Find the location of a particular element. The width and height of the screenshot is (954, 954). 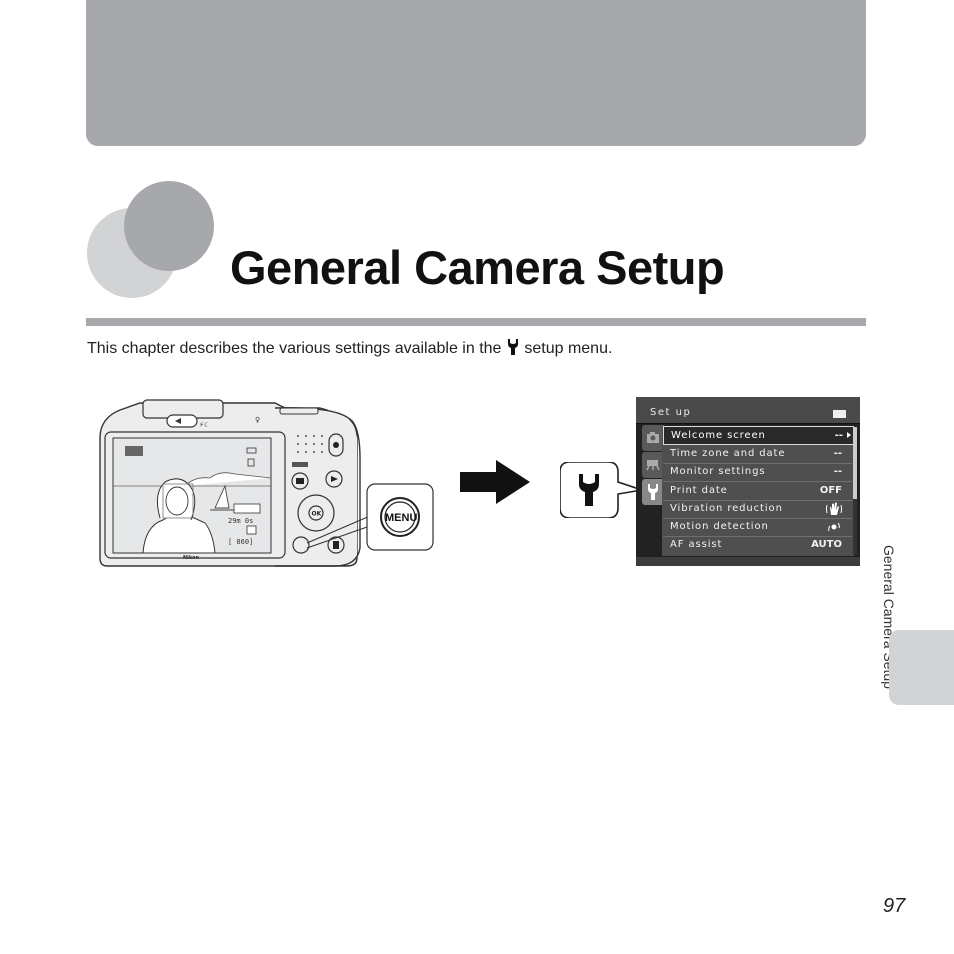

tab-shooting-menu is located at coordinates (653, 438).